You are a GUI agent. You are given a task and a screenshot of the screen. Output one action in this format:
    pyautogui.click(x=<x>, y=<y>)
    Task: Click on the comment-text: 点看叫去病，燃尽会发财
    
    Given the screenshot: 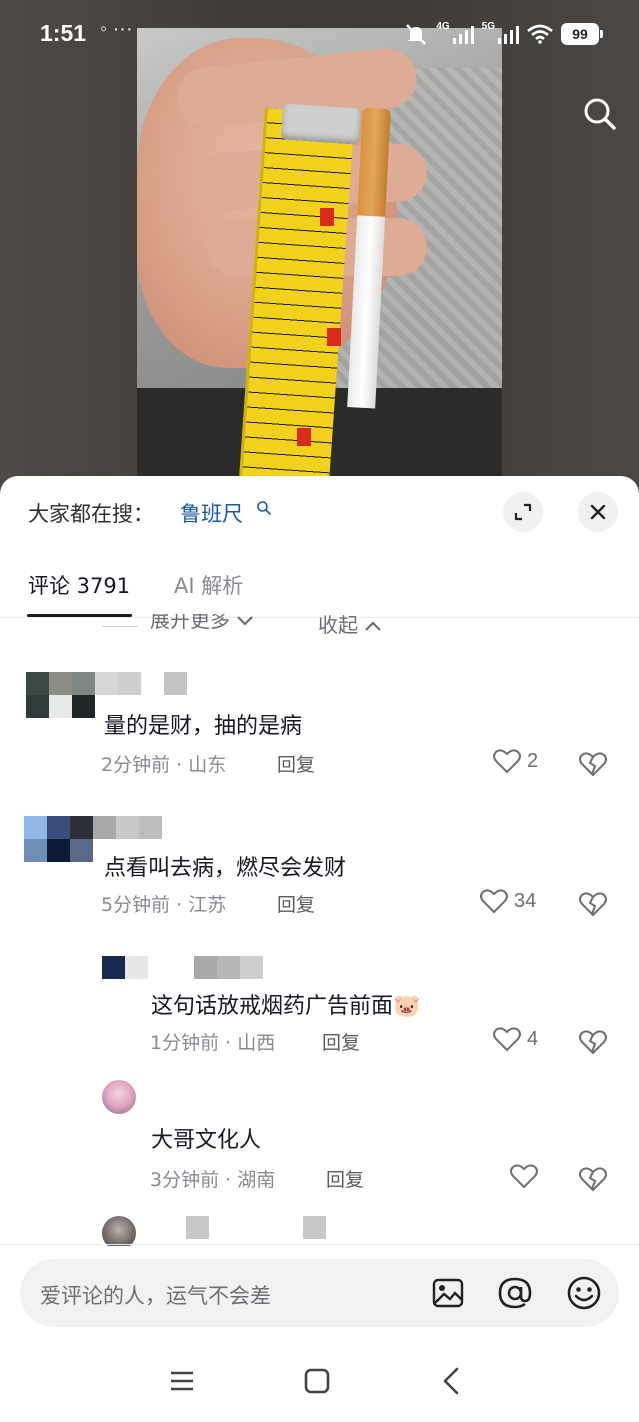 What is the action you would take?
    pyautogui.click(x=225, y=868)
    